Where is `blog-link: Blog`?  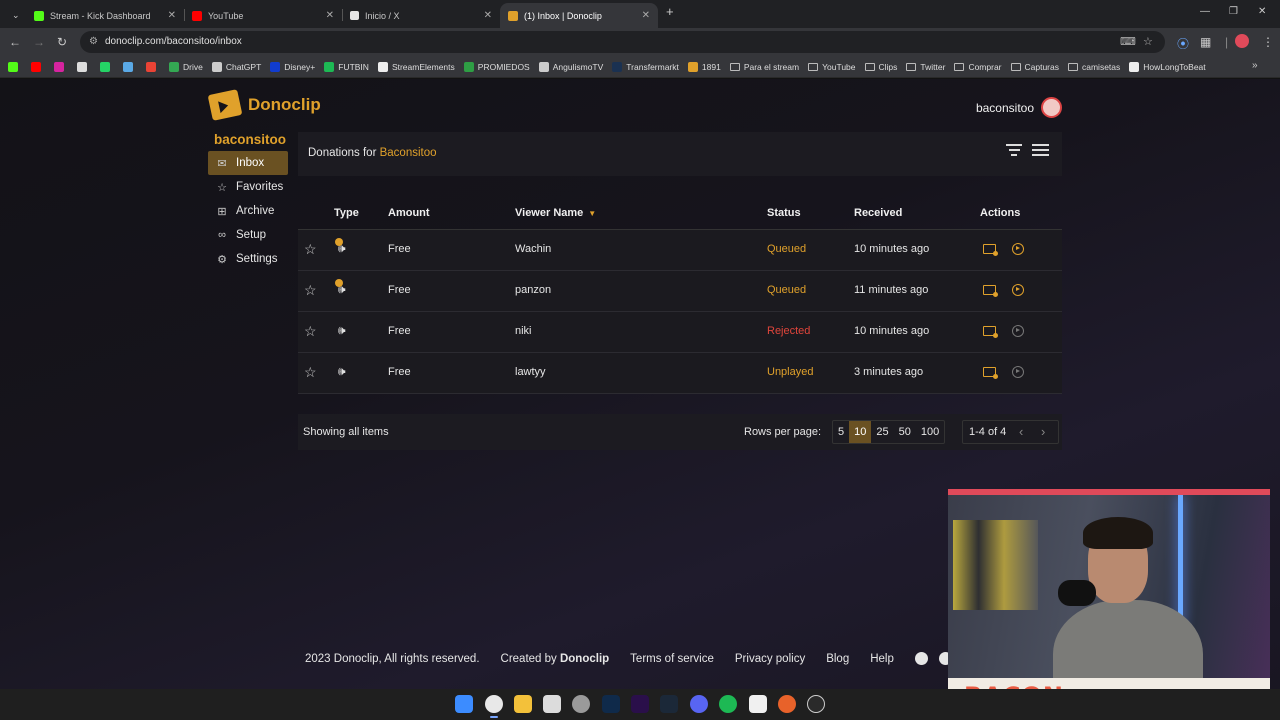 blog-link: Blog is located at coordinates (837, 659).